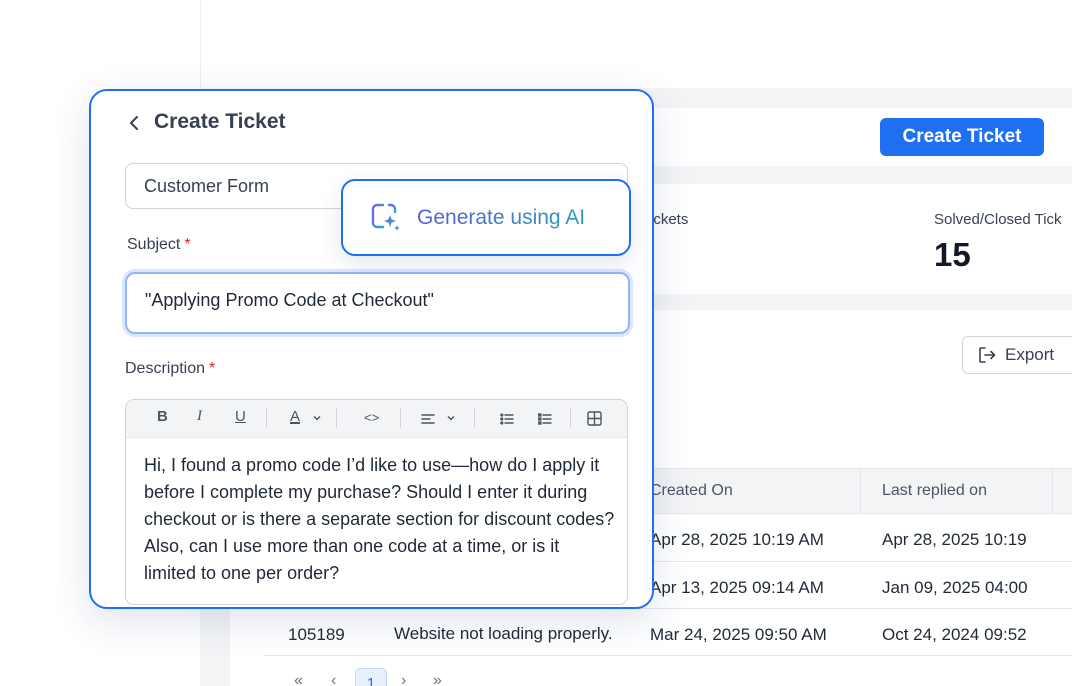 This screenshot has height=686, width=1072. Describe the element at coordinates (371, 677) in the screenshot. I see `pagination-page-current: 1` at that location.